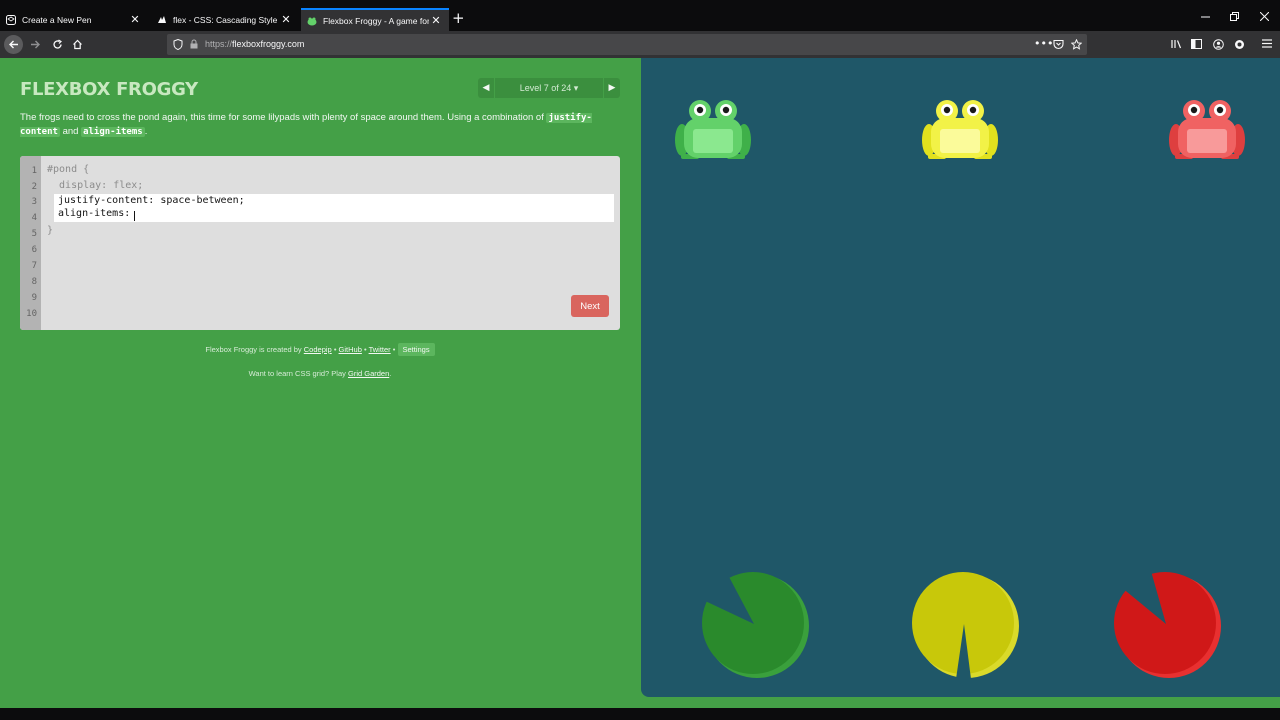  I want to click on red-lilypad, so click(1166, 624).